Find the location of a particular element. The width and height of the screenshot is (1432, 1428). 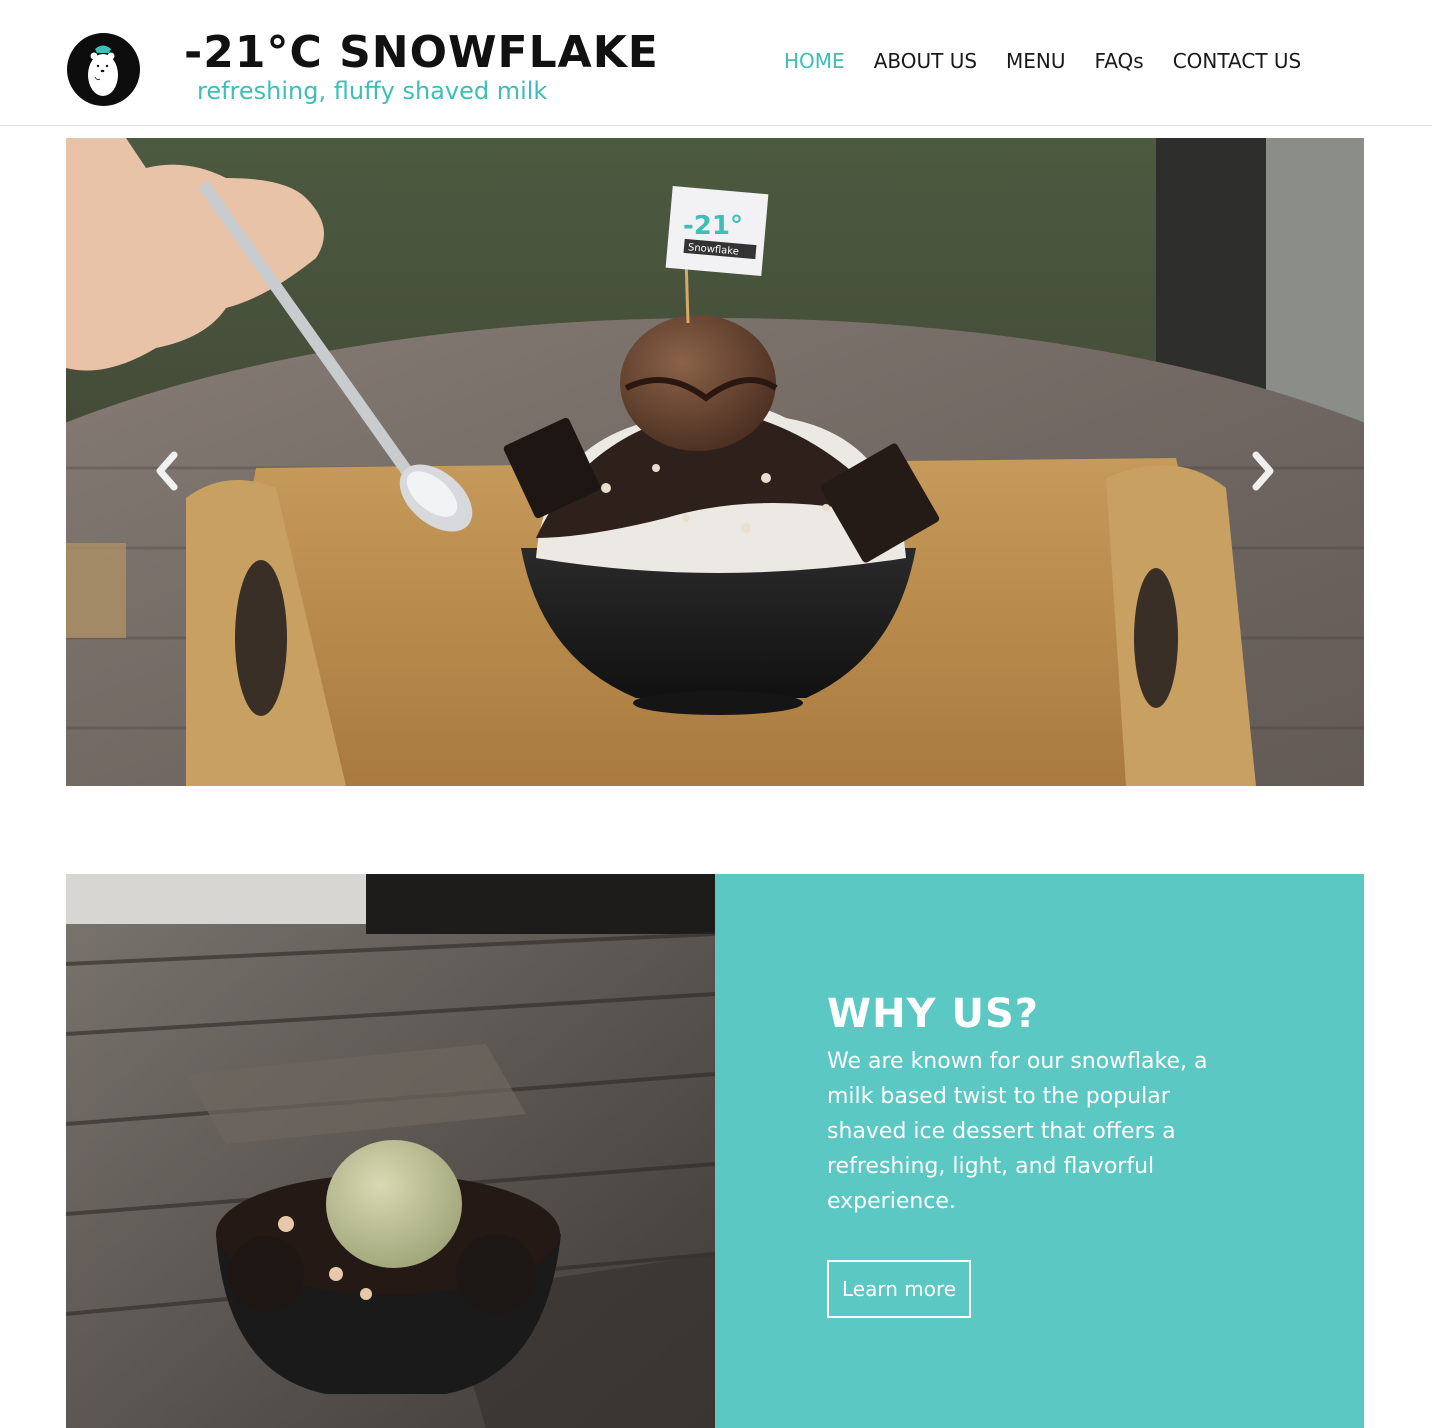

why-us-heading: WHY US? is located at coordinates (933, 1014).